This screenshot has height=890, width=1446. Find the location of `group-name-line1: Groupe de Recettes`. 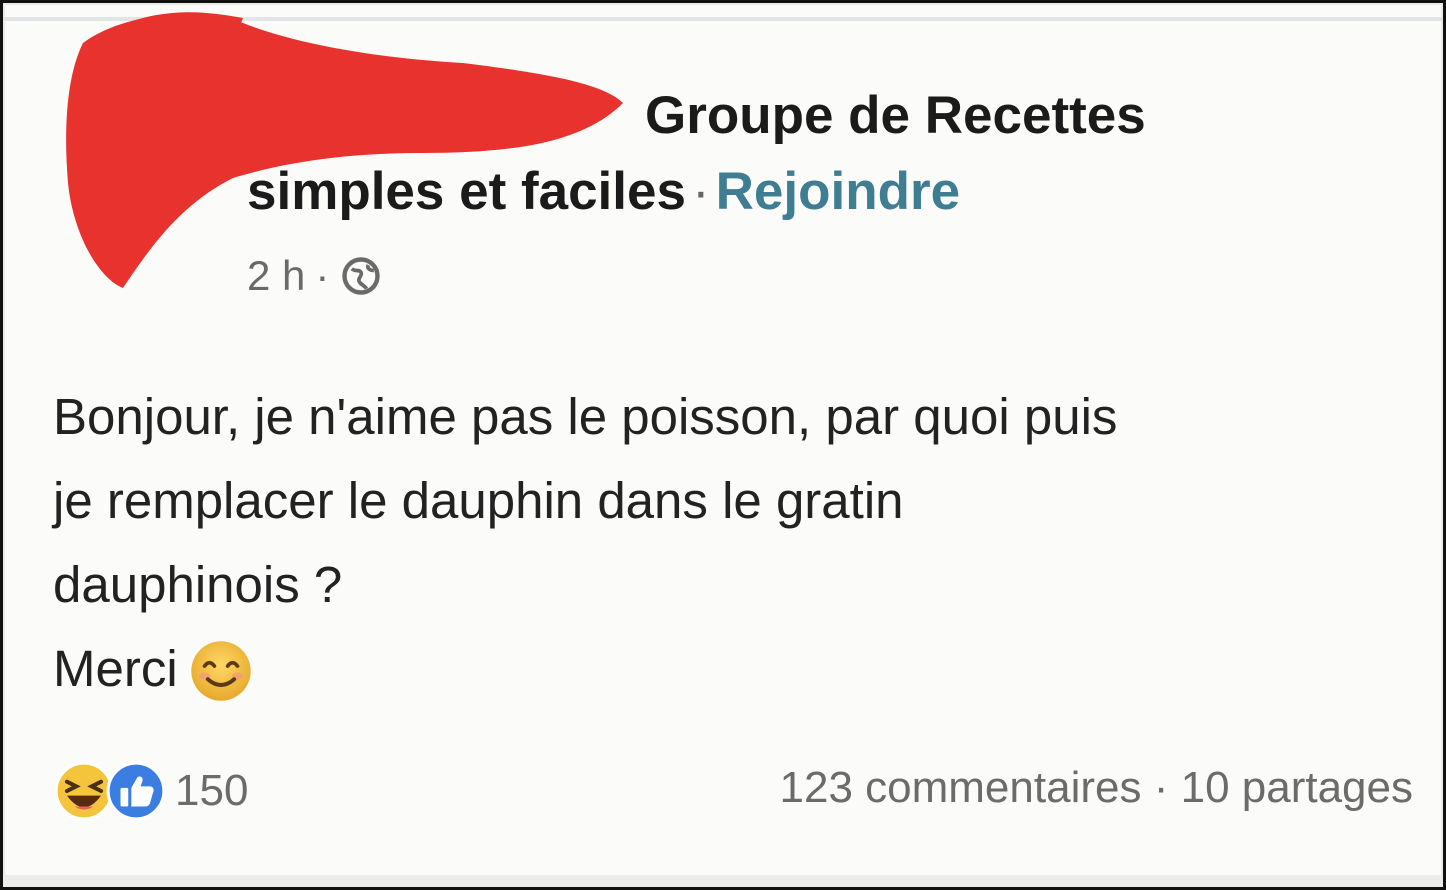

group-name-line1: Groupe de Recettes is located at coordinates (895, 115).